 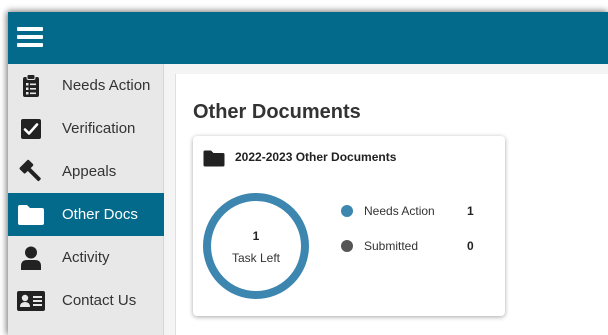 What do you see at coordinates (31, 85) in the screenshot?
I see `clipboard-icon` at bounding box center [31, 85].